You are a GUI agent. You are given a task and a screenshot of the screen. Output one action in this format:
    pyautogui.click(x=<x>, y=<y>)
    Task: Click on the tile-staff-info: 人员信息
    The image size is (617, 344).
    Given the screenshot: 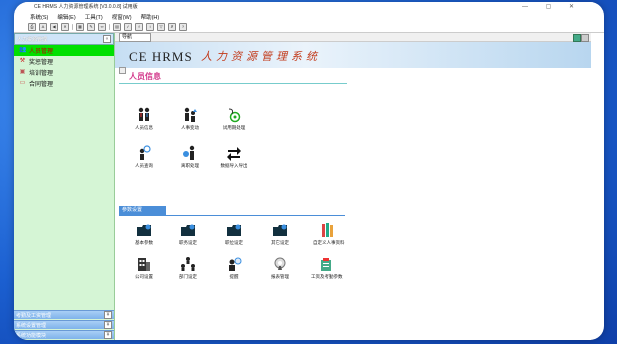 What is the action you would take?
    pyautogui.click(x=144, y=119)
    